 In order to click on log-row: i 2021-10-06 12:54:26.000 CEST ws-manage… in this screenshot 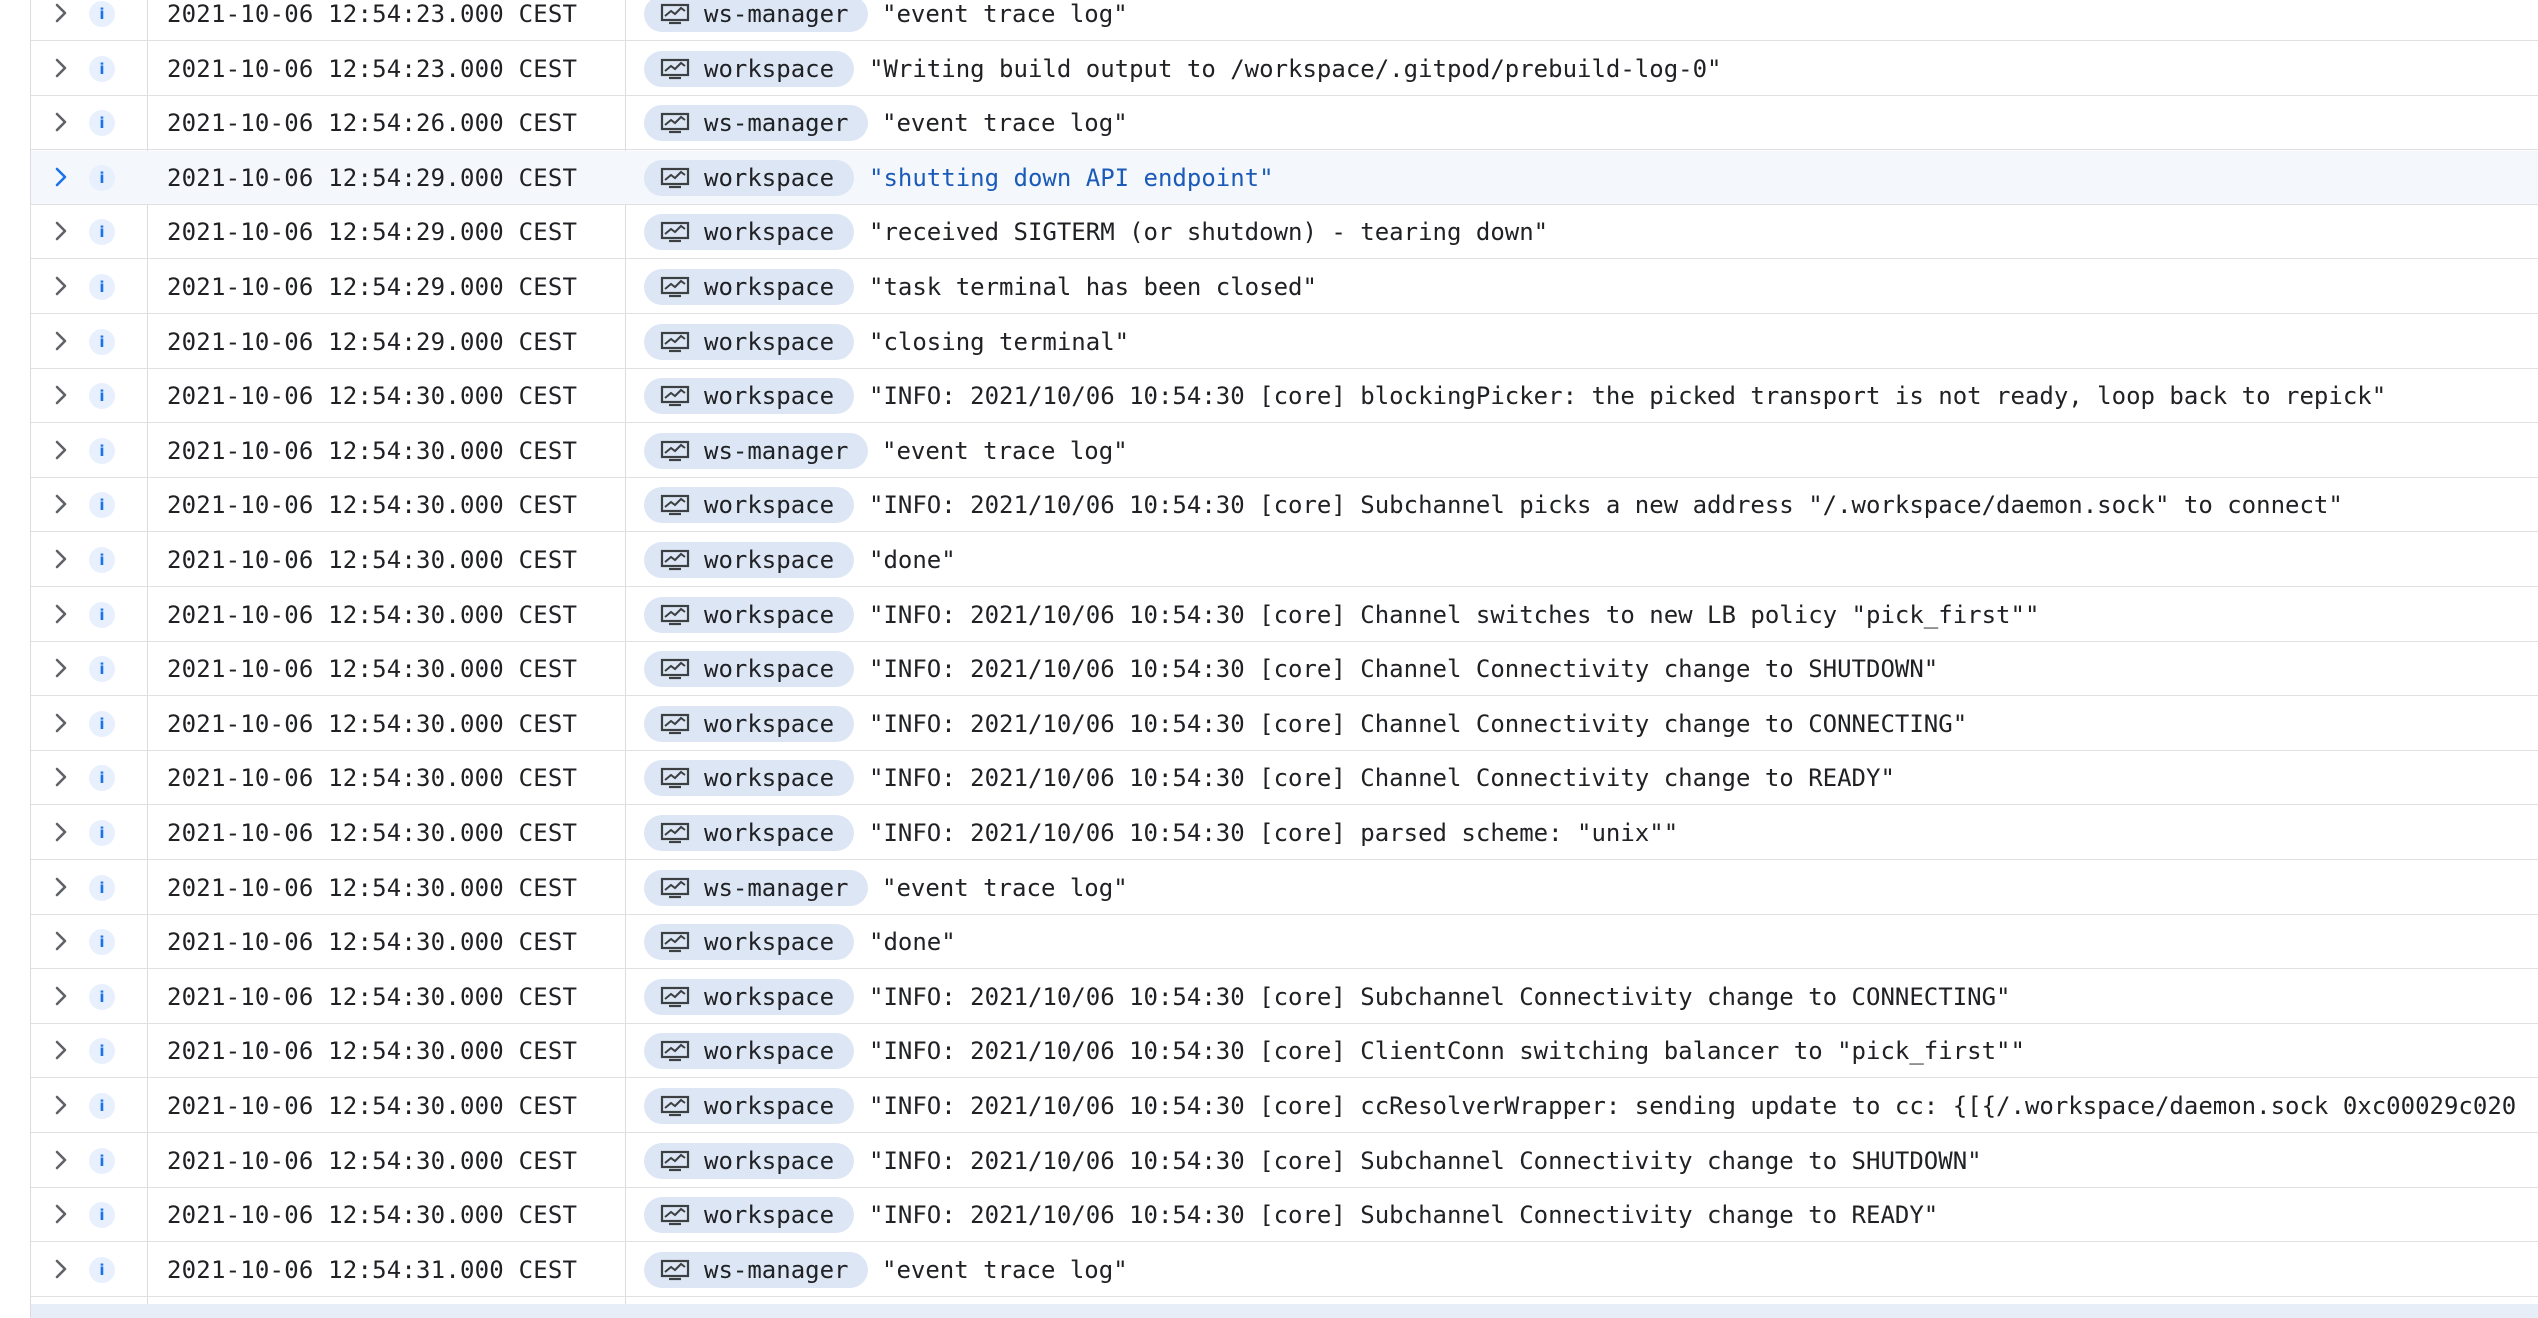, I will do `click(1284, 123)`.